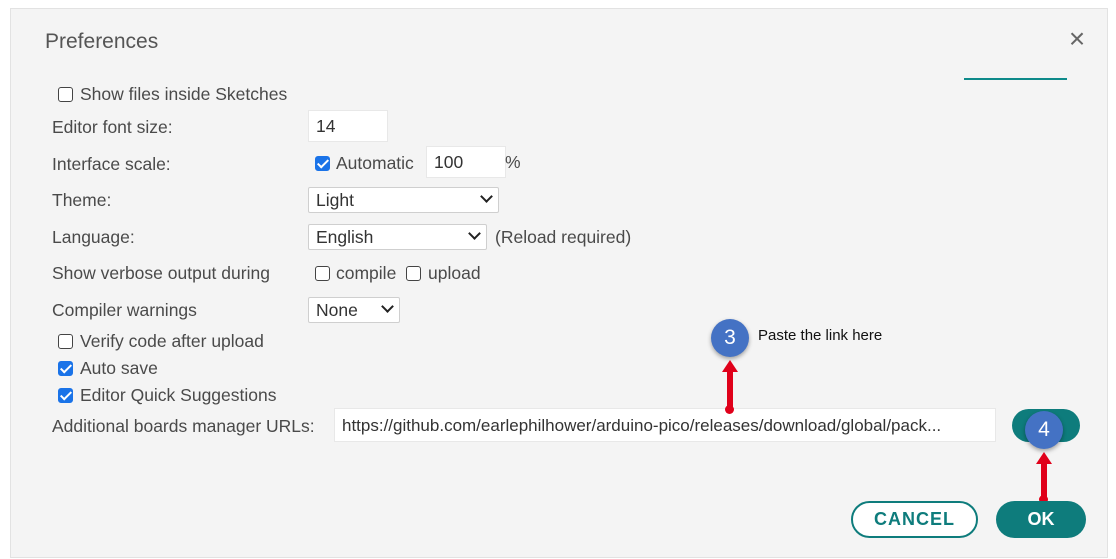  I want to click on language-label: Language:, so click(93, 237).